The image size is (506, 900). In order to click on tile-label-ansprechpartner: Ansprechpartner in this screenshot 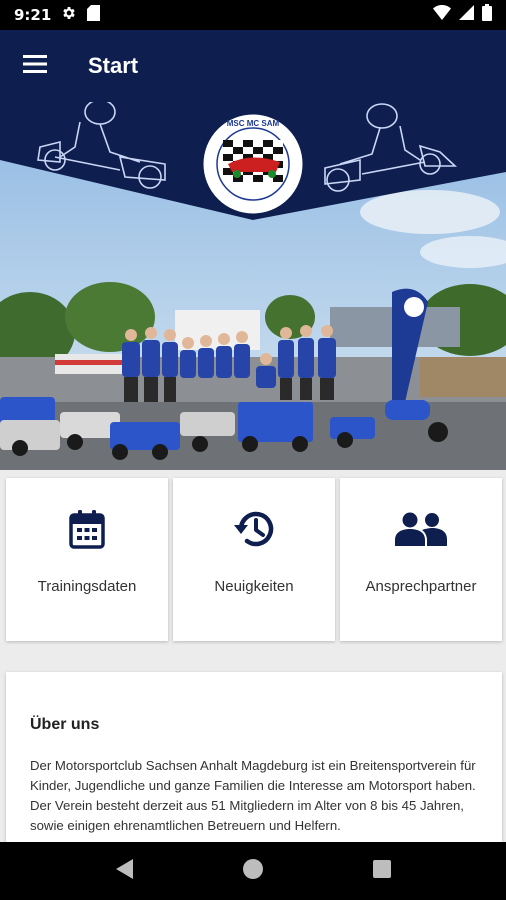, I will do `click(421, 586)`.